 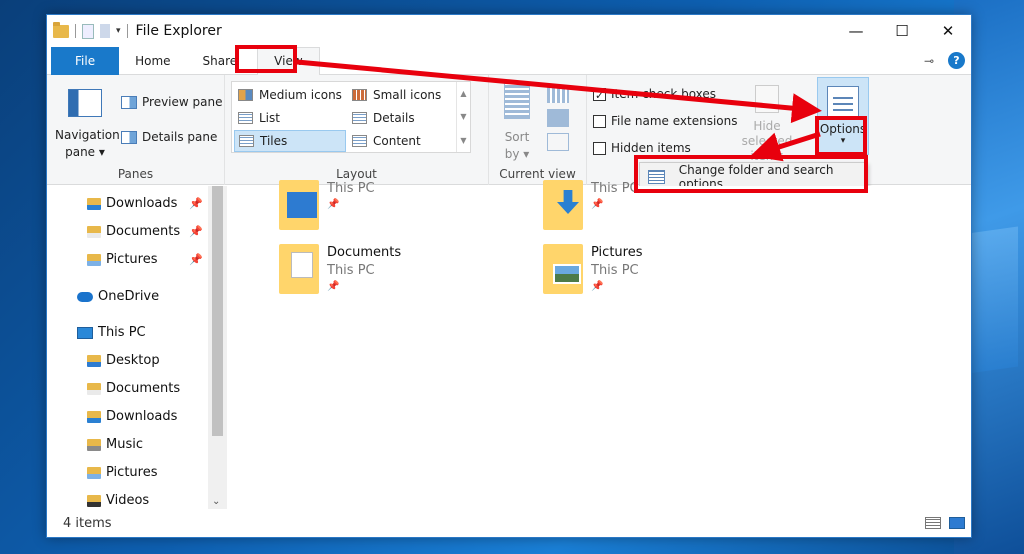 I want to click on scrollbar-thumb, so click(x=217, y=311).